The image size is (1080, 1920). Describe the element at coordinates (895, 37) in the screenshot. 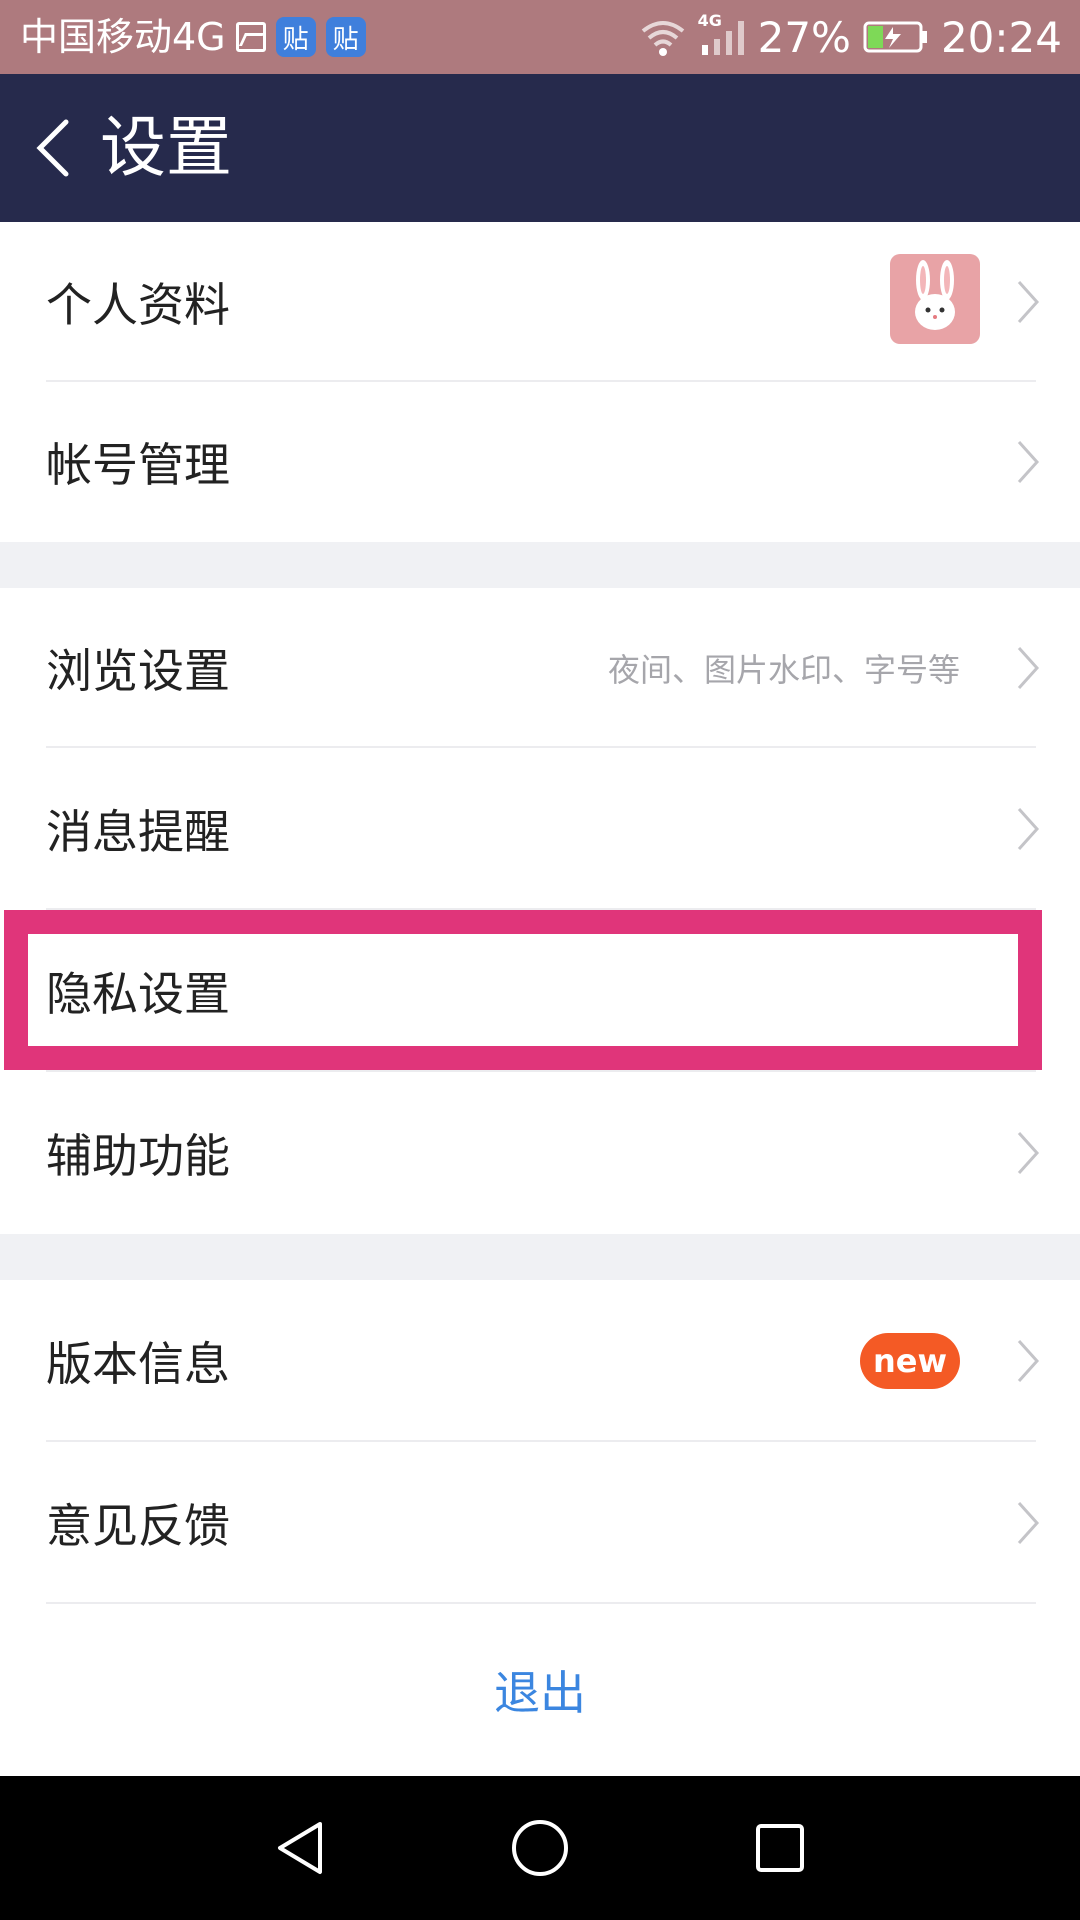

I see `battery-charging-icon` at that location.